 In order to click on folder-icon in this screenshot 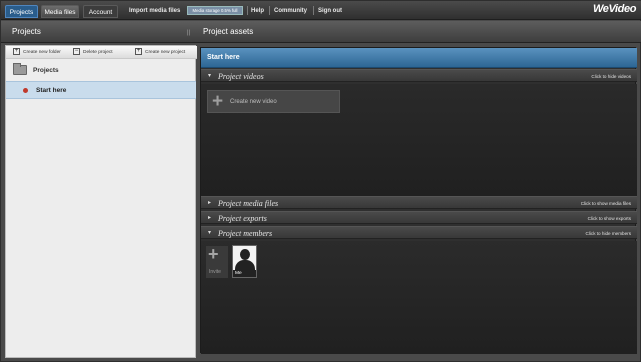, I will do `click(20, 69)`.